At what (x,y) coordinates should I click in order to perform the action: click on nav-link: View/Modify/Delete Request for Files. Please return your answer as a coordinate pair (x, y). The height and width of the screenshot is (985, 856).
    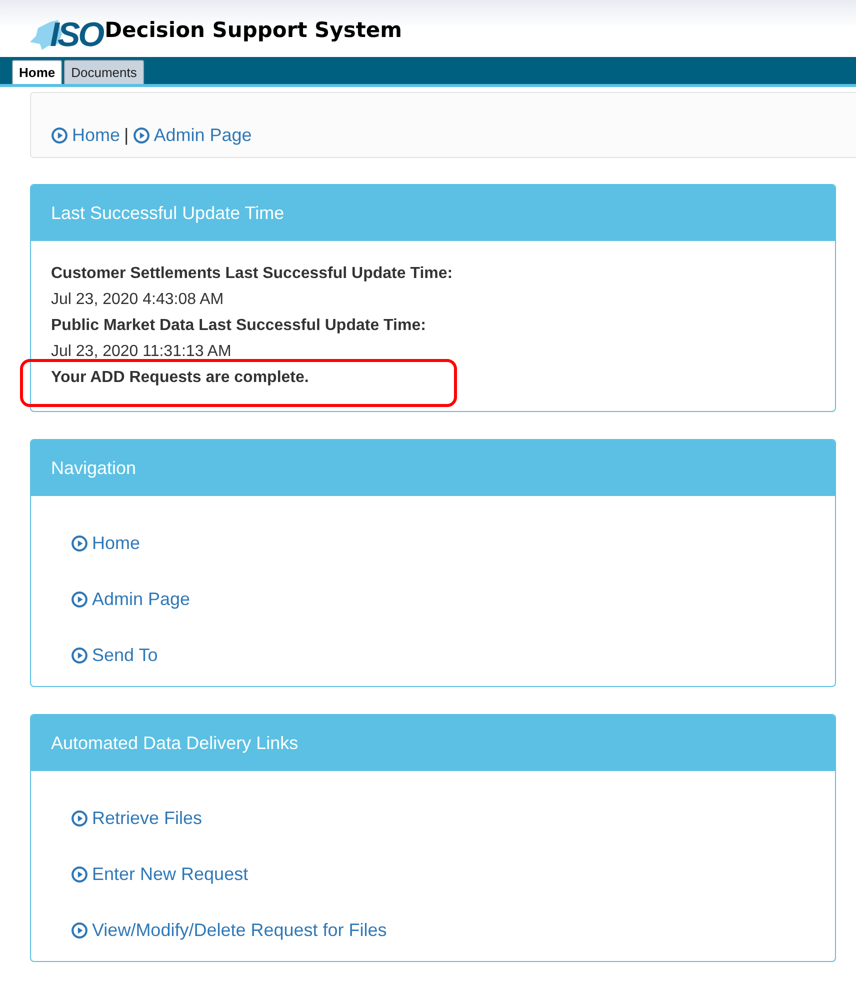
    Looking at the image, I should click on (229, 930).